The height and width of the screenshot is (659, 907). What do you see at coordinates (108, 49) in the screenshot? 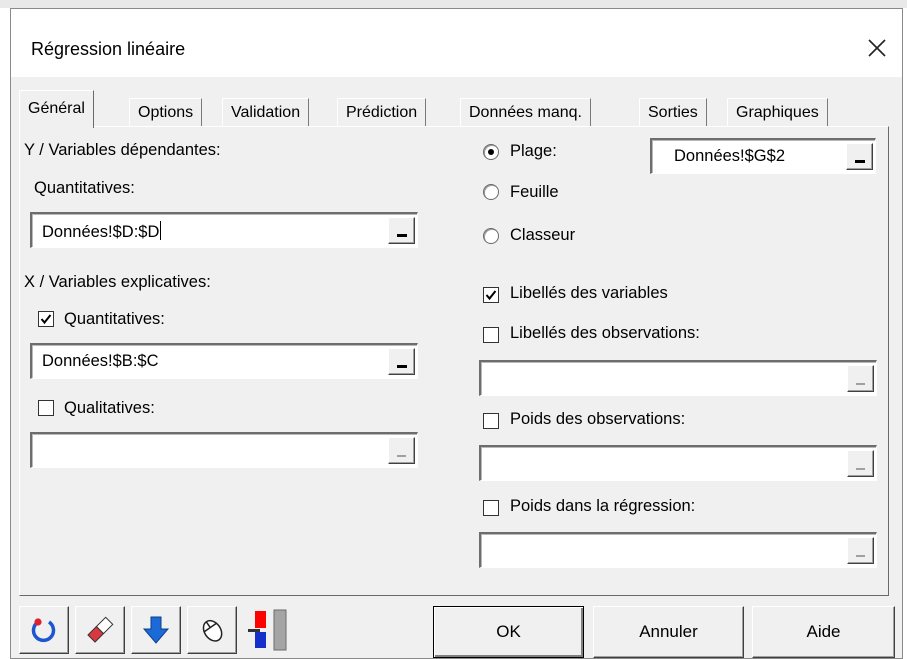
I see `dialog-title: Régression linéaire` at bounding box center [108, 49].